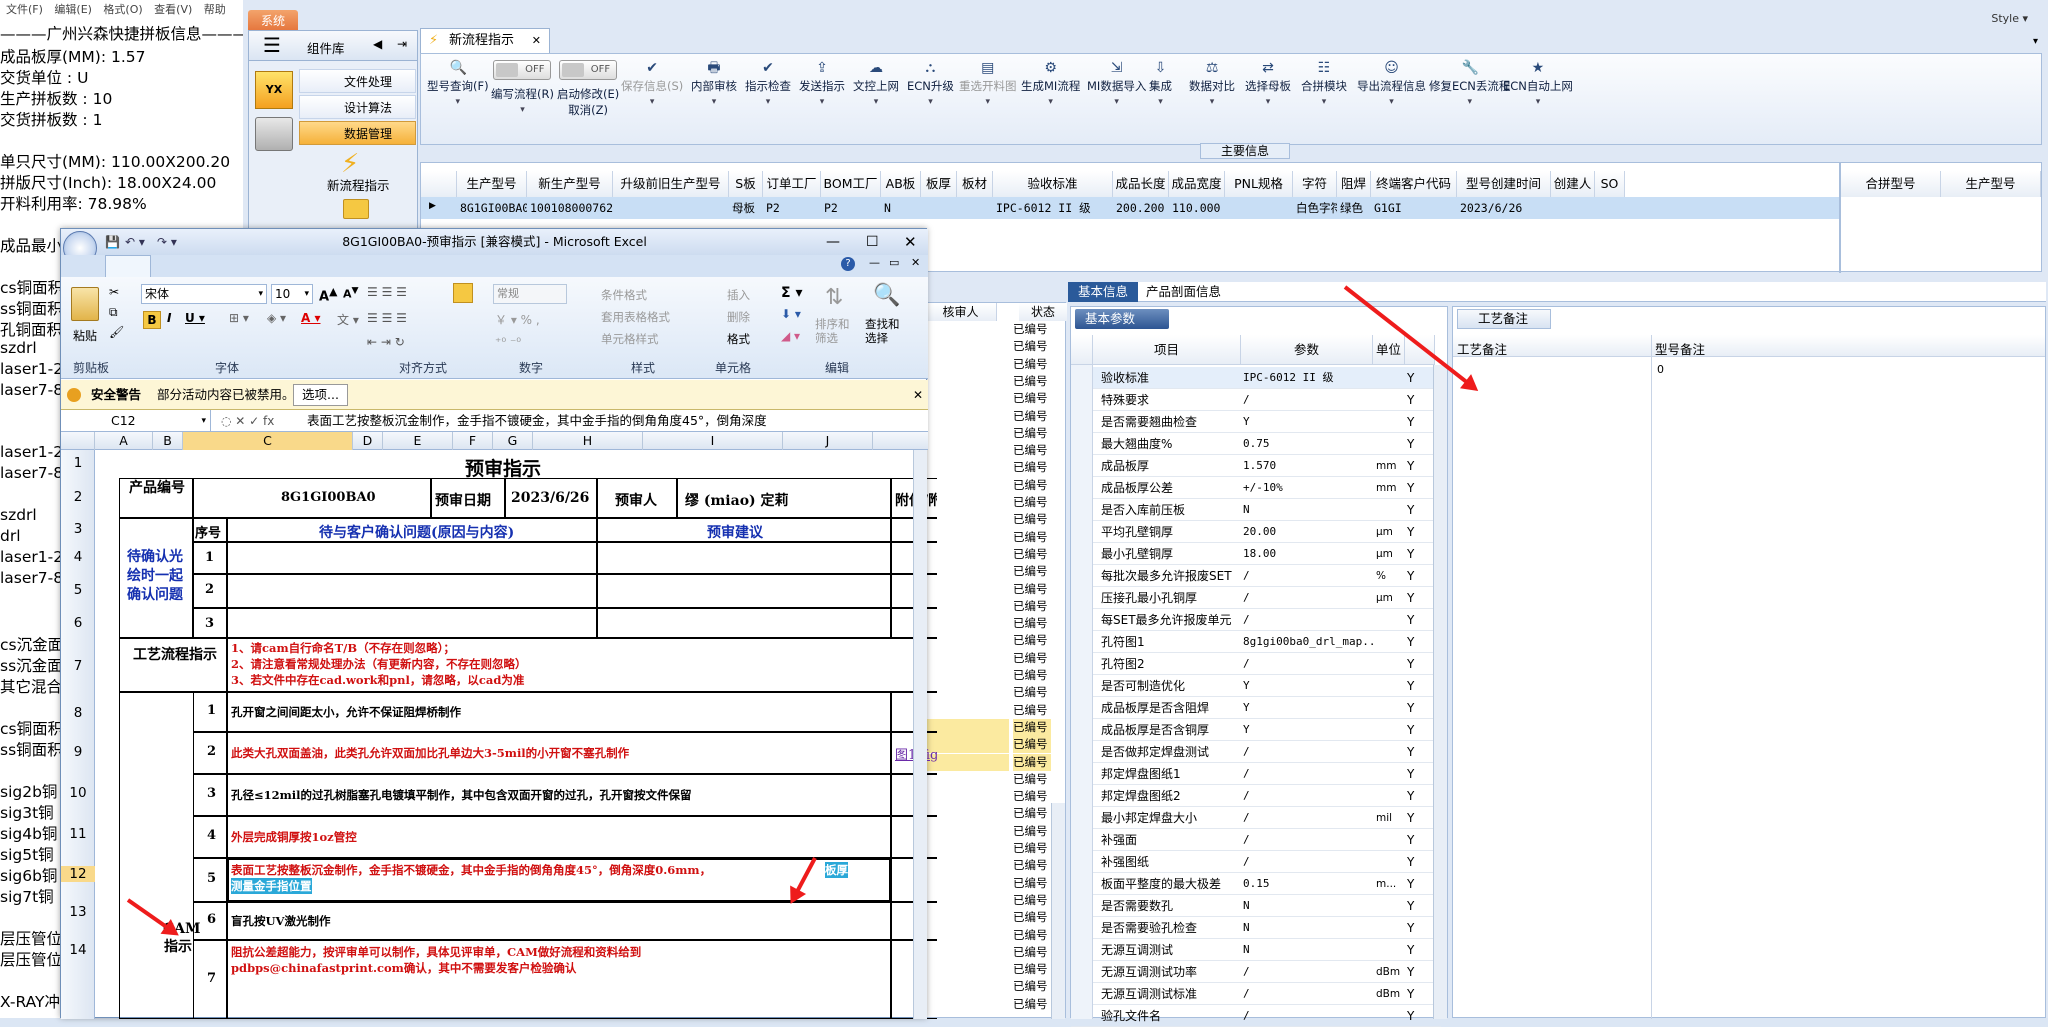 Image resolution: width=2048 pixels, height=1027 pixels. I want to click on italic-icon: I, so click(169, 318).